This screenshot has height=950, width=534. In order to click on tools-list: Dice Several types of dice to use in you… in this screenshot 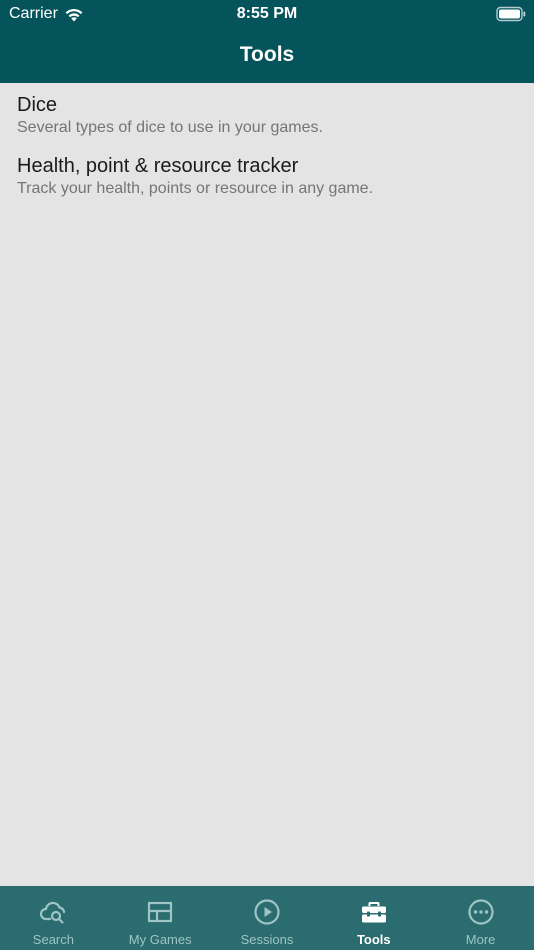, I will do `click(267, 144)`.